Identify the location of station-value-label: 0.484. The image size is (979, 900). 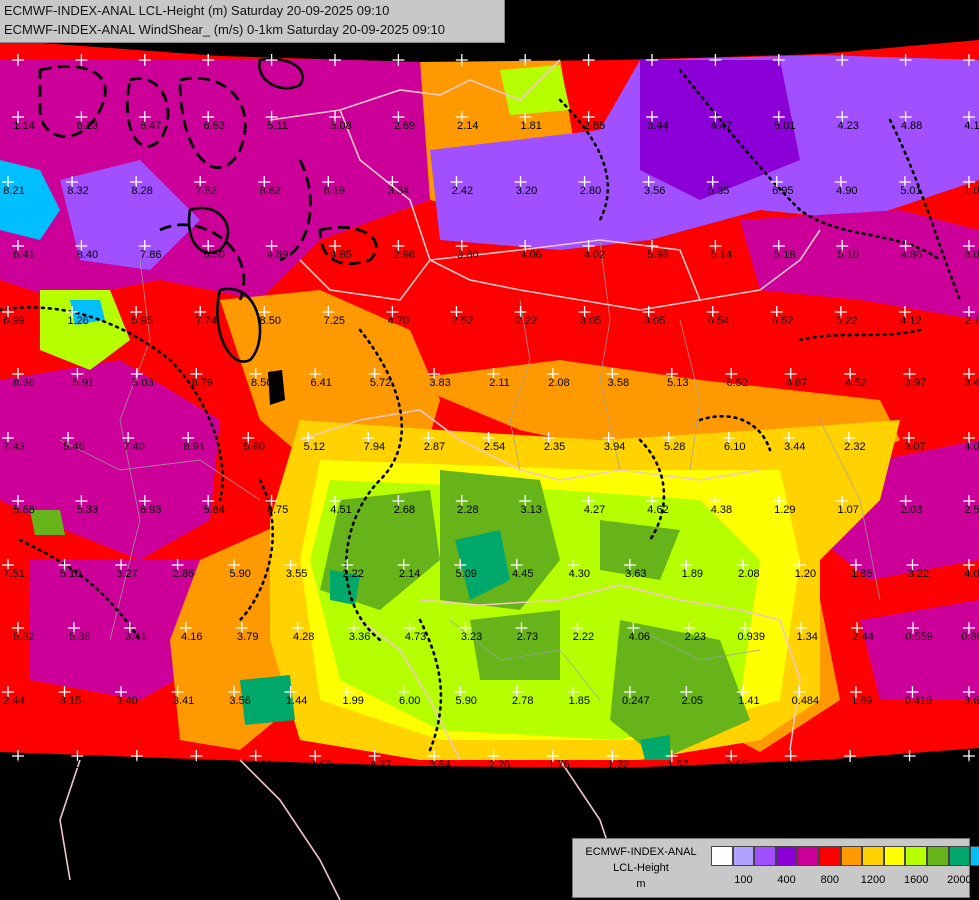
(806, 701).